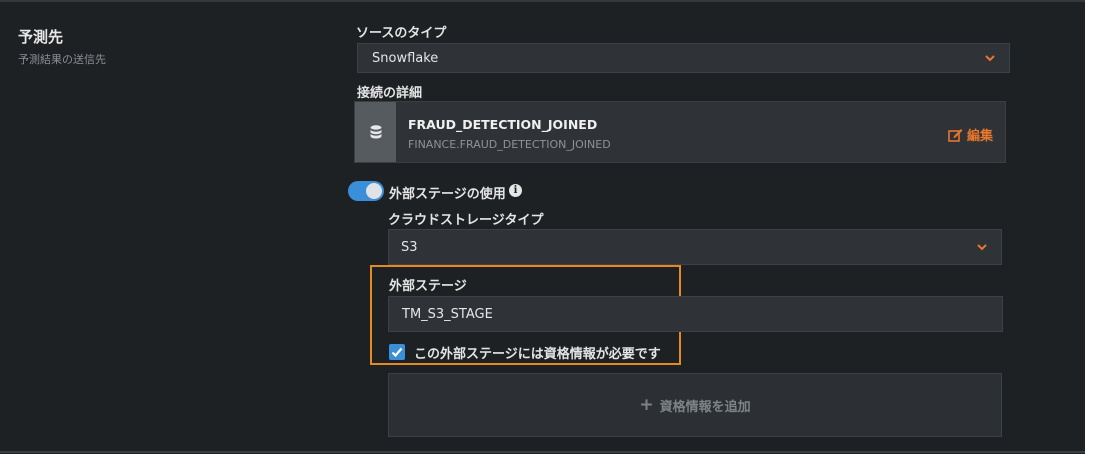  I want to click on section-title: 予測先, so click(41, 37).